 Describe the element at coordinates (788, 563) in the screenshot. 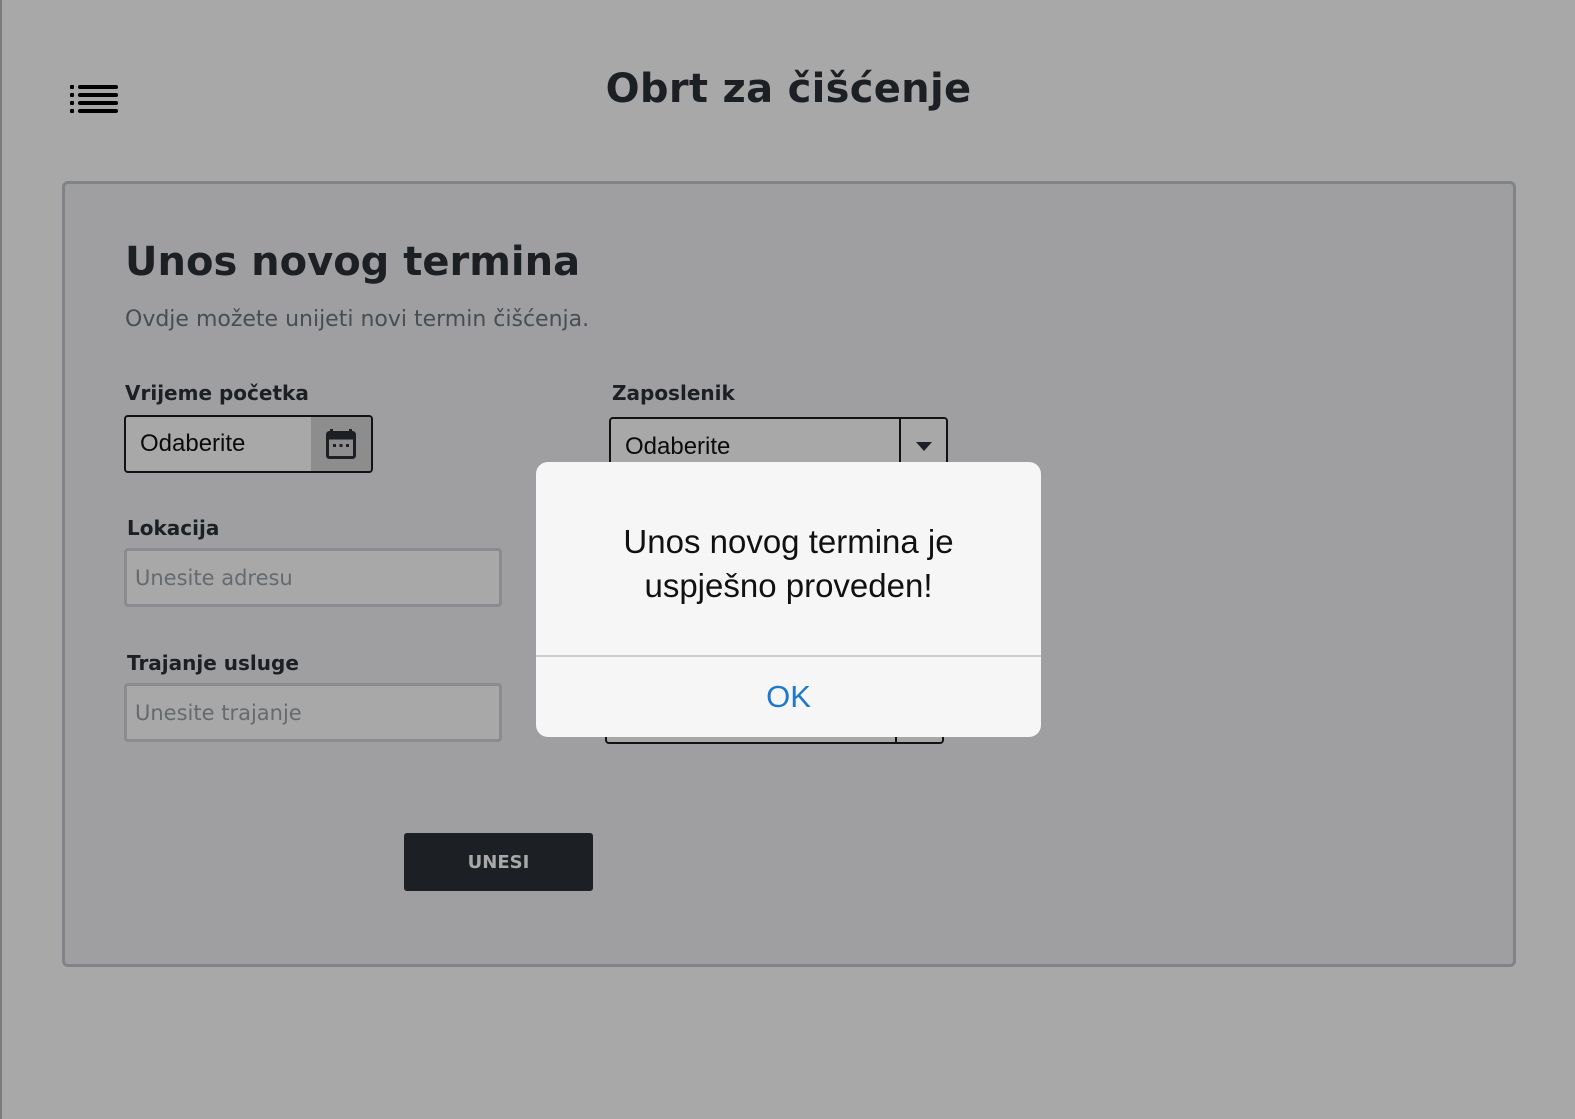

I see `dialog-message: Unos novog termina je uspješno proveden!` at that location.